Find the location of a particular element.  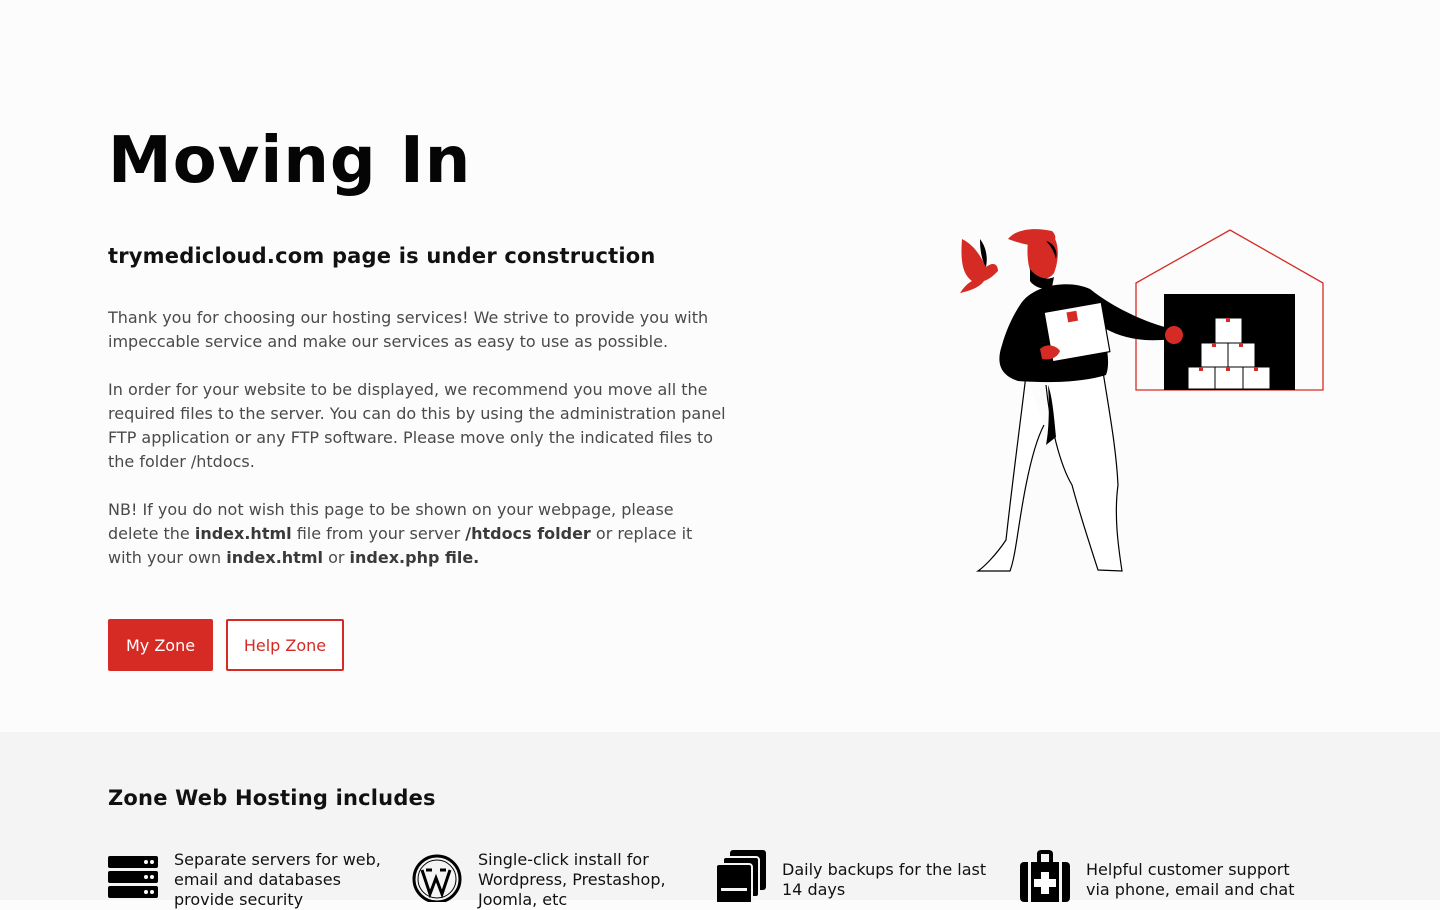

features-title: Zone Web Hosting includes is located at coordinates (272, 798).